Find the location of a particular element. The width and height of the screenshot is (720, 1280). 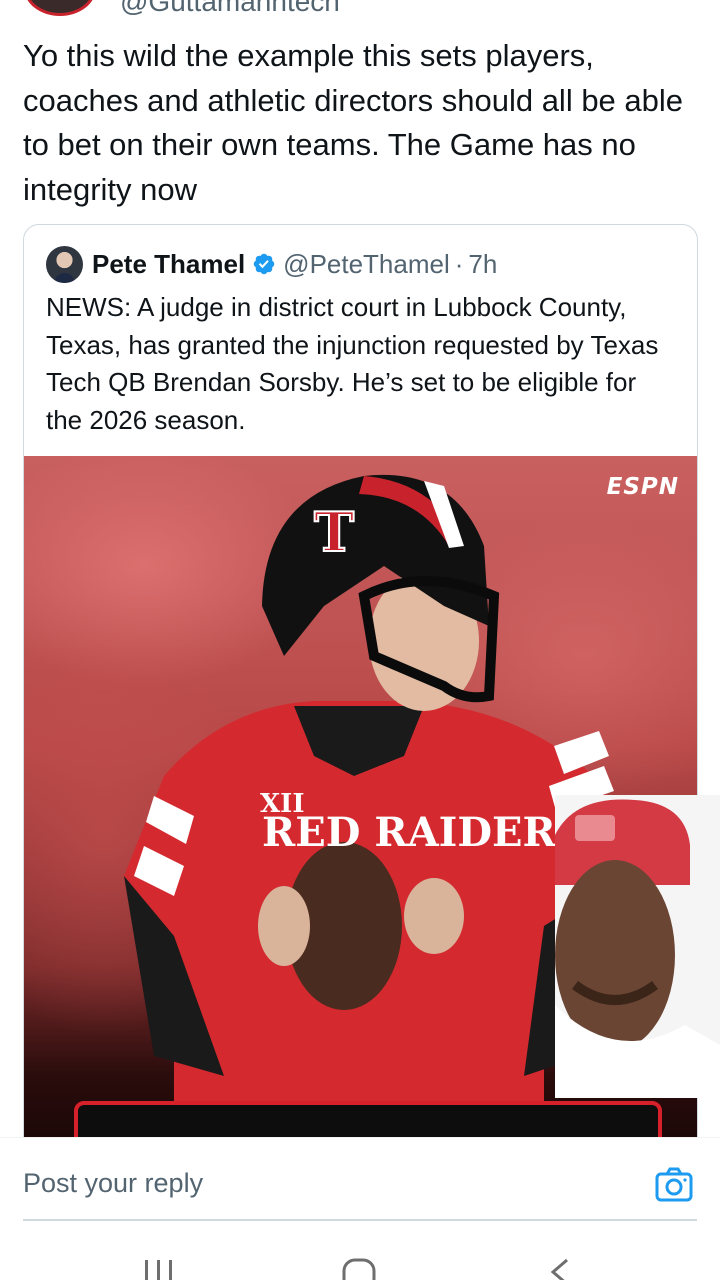

quoted-author-name: Pete Thamel is located at coordinates (168, 264).